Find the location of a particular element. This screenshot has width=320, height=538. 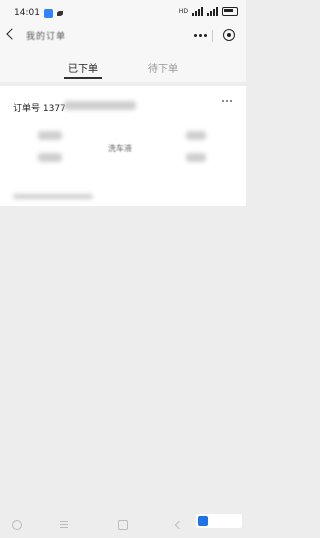

redacted-info-right-top is located at coordinates (196, 135).